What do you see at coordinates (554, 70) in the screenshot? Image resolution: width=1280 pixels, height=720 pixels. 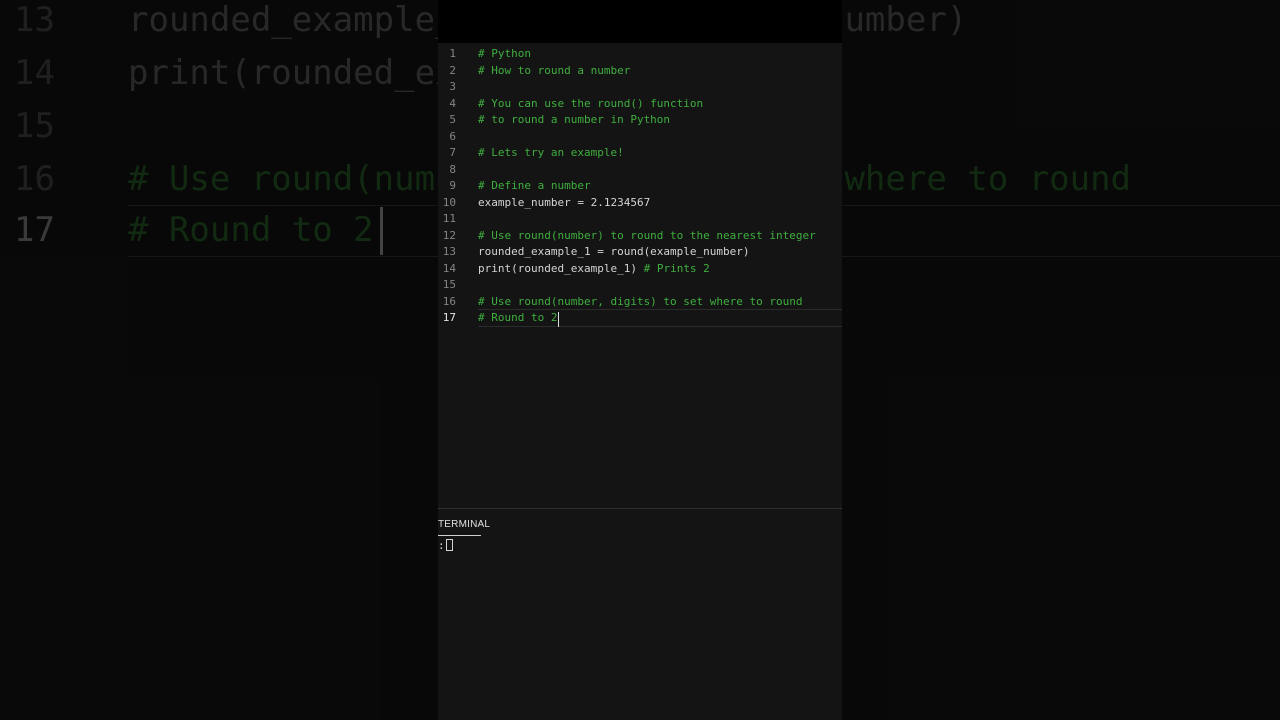 I see `line-text: # How to round a number` at bounding box center [554, 70].